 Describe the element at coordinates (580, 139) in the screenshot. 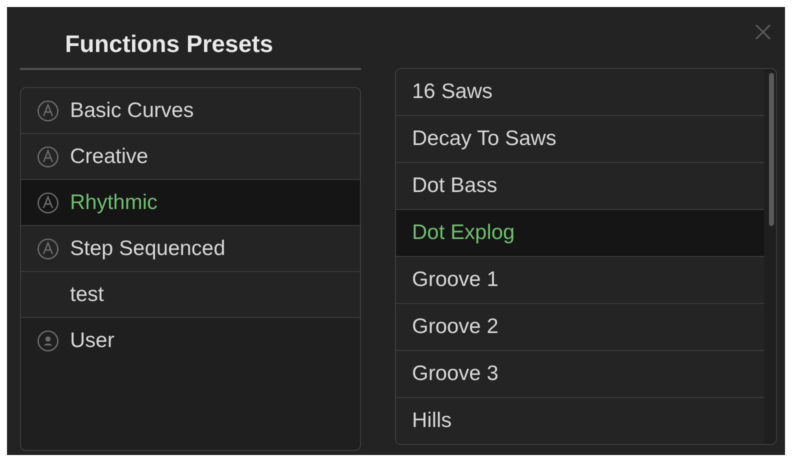

I see `preset-item: Decay To Saws` at that location.